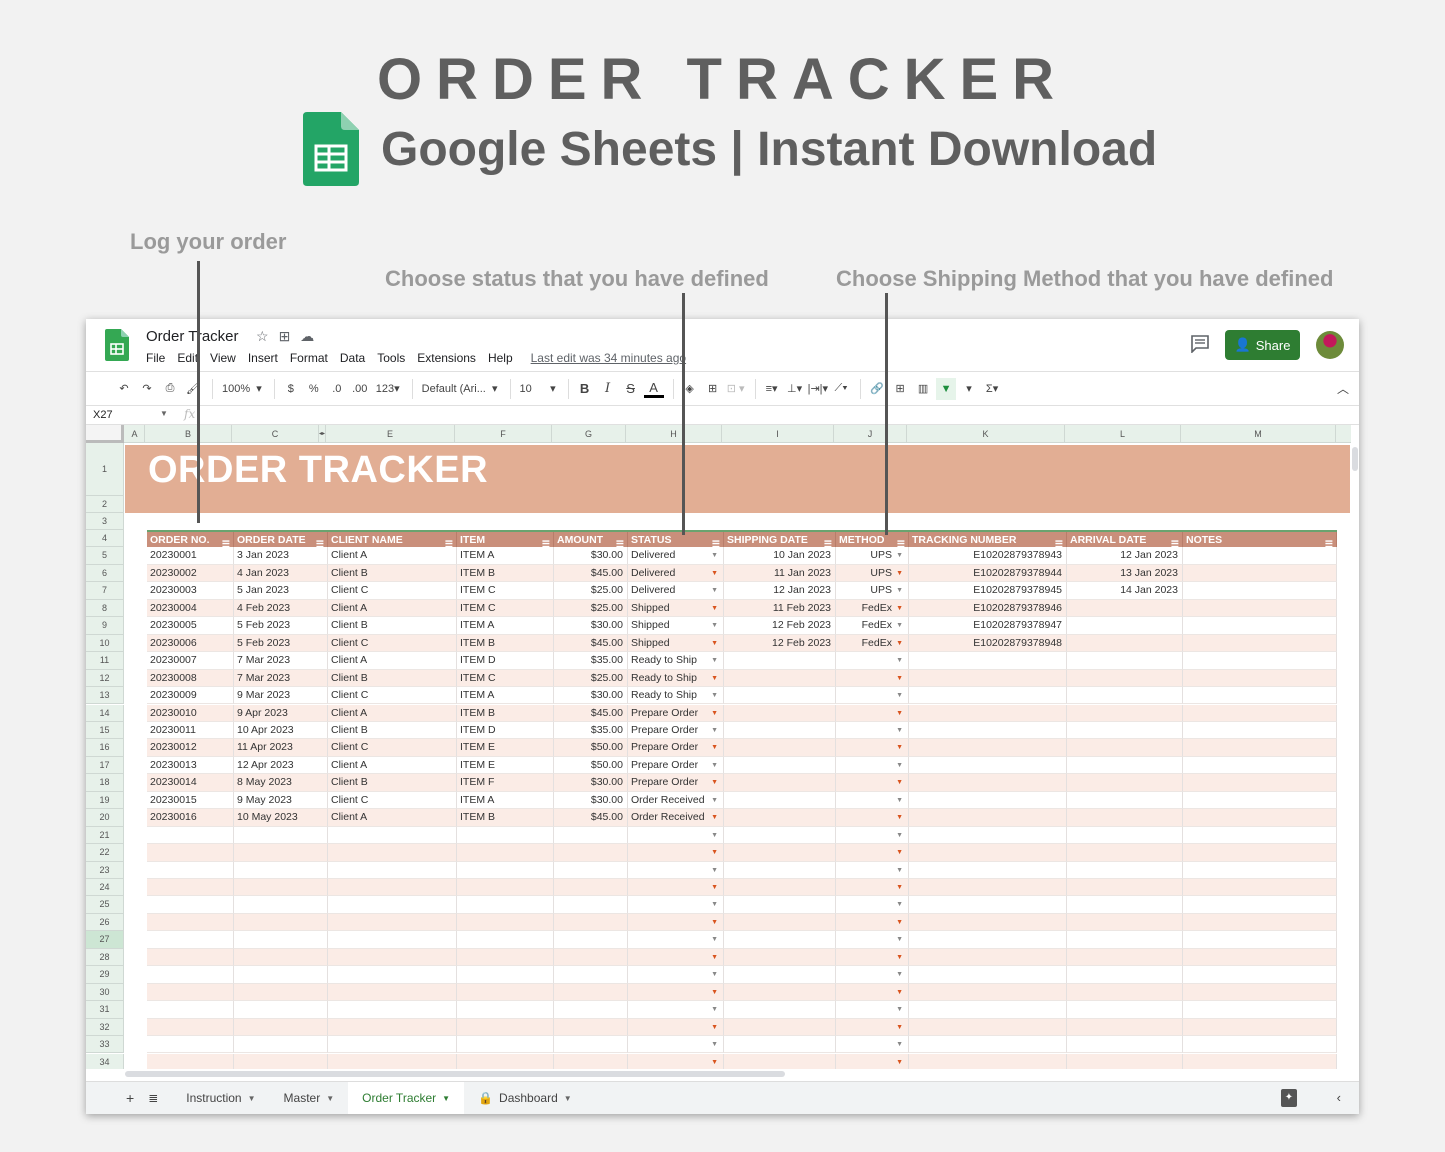  I want to click on row-header: 12, so click(105, 678).